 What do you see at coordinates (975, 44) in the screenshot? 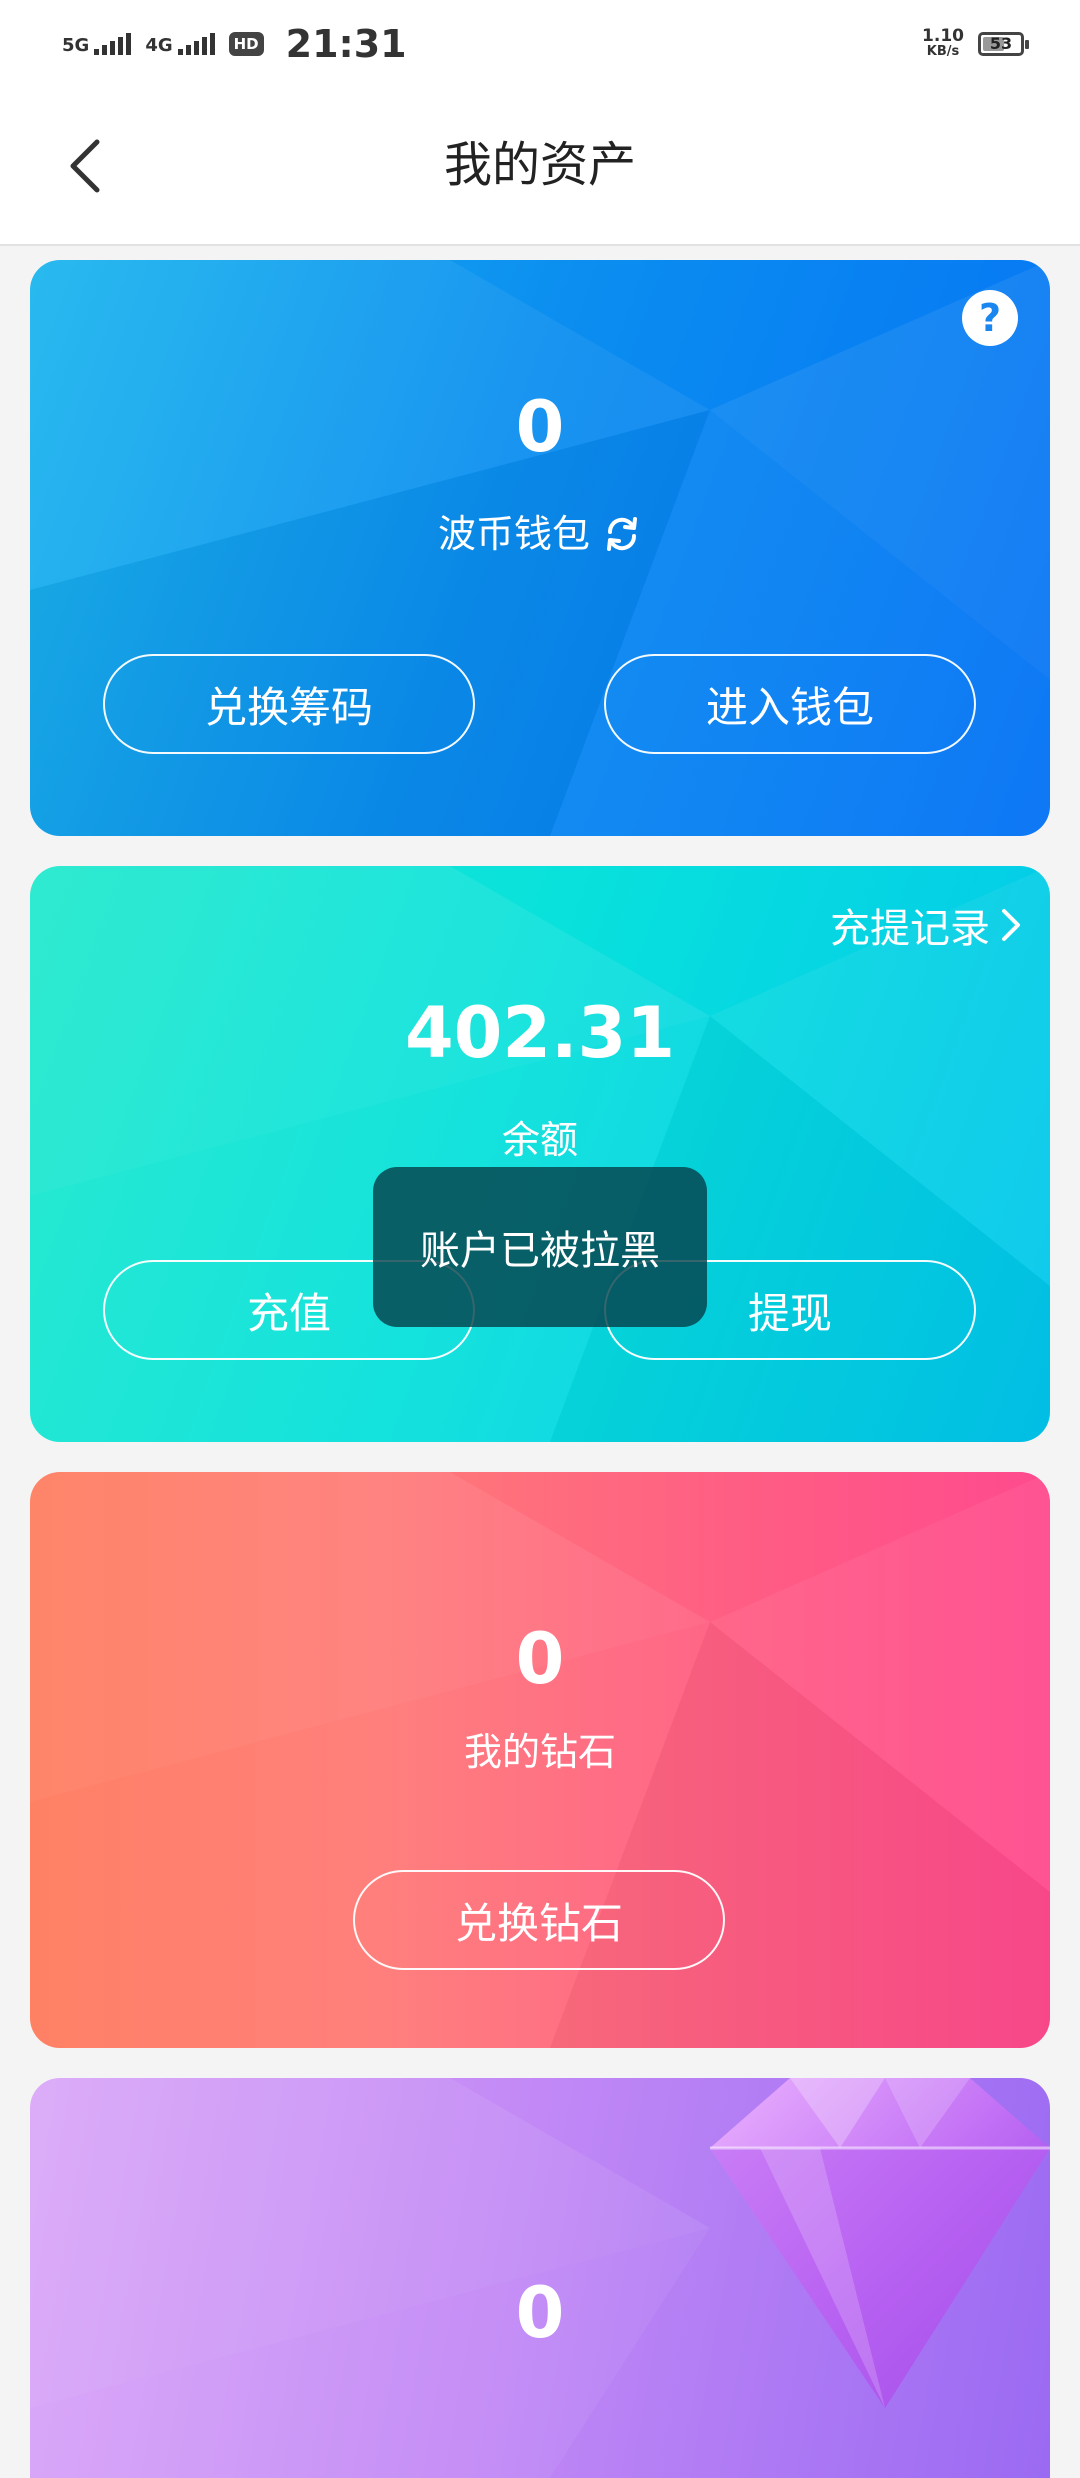
I see `status-bar-right: 1.10 KB/s 53` at bounding box center [975, 44].